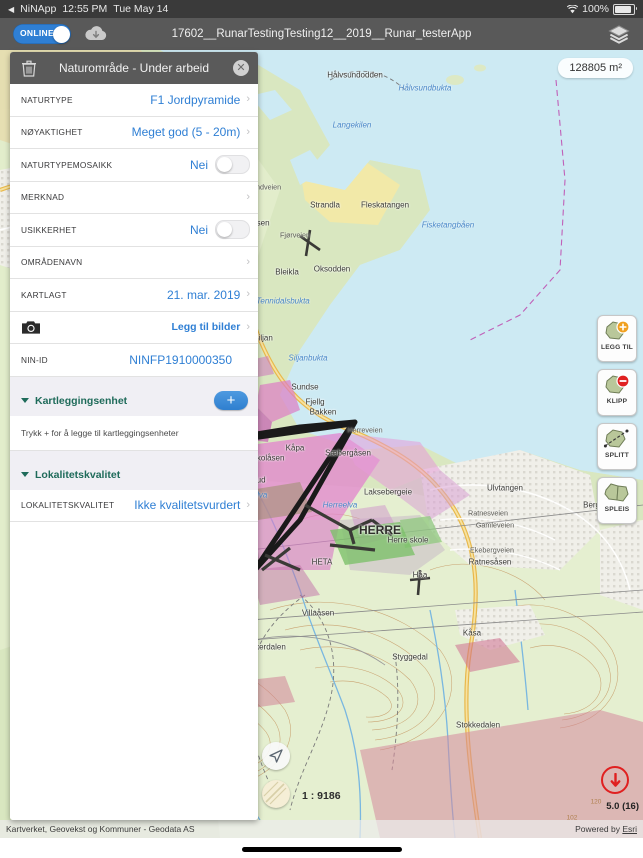 Image resolution: width=643 pixels, height=858 pixels. Describe the element at coordinates (597, 829) in the screenshot. I see `powered-by-label: Powered by` at that location.